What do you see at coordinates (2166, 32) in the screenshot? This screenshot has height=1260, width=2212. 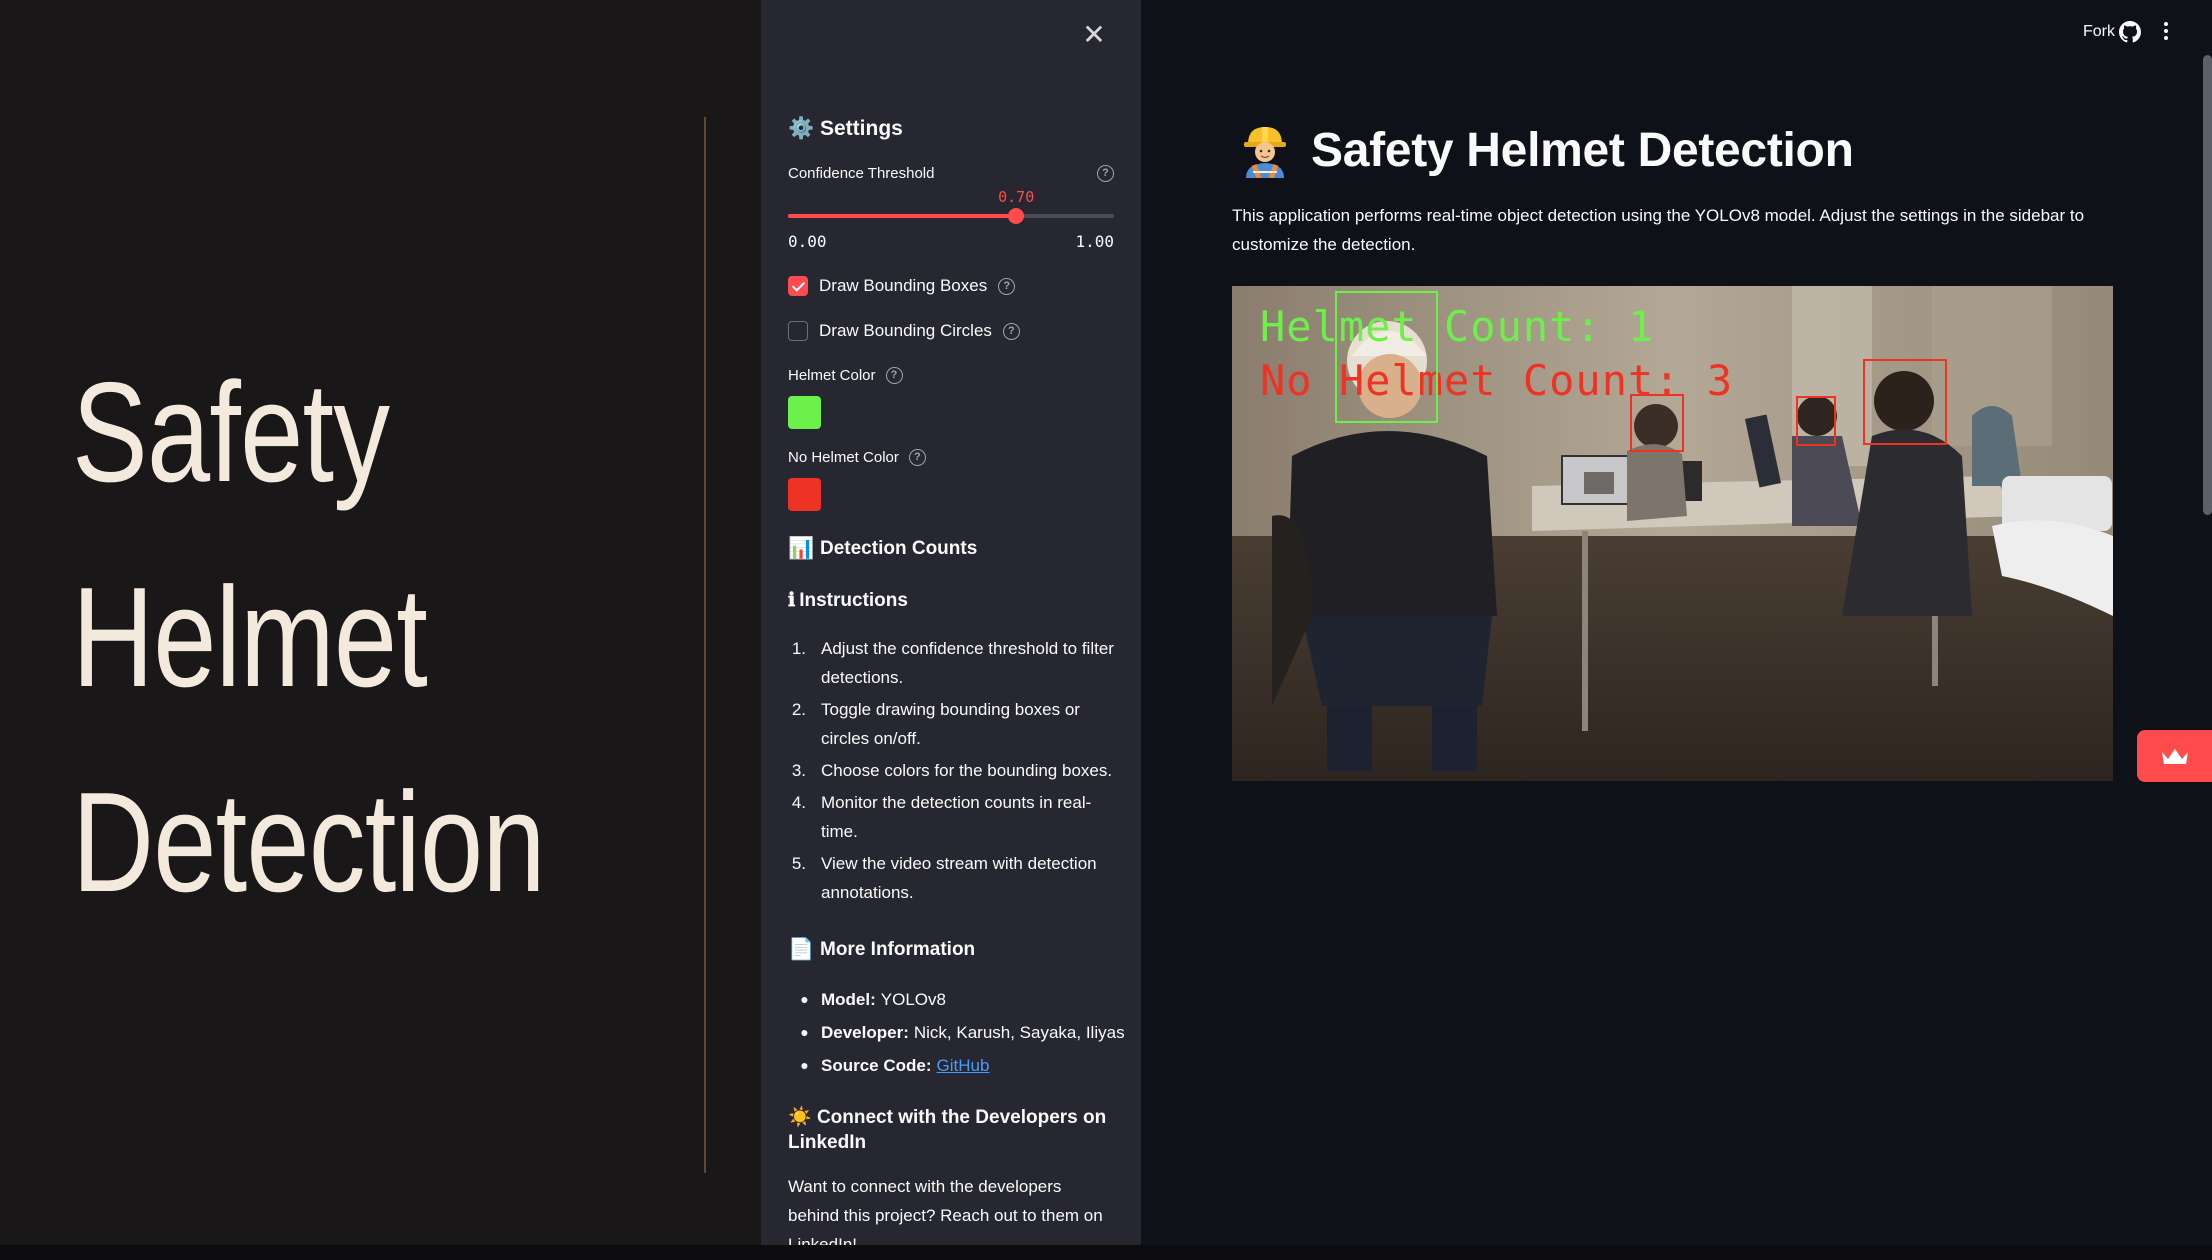 I see `kebab-menu-icon` at bounding box center [2166, 32].